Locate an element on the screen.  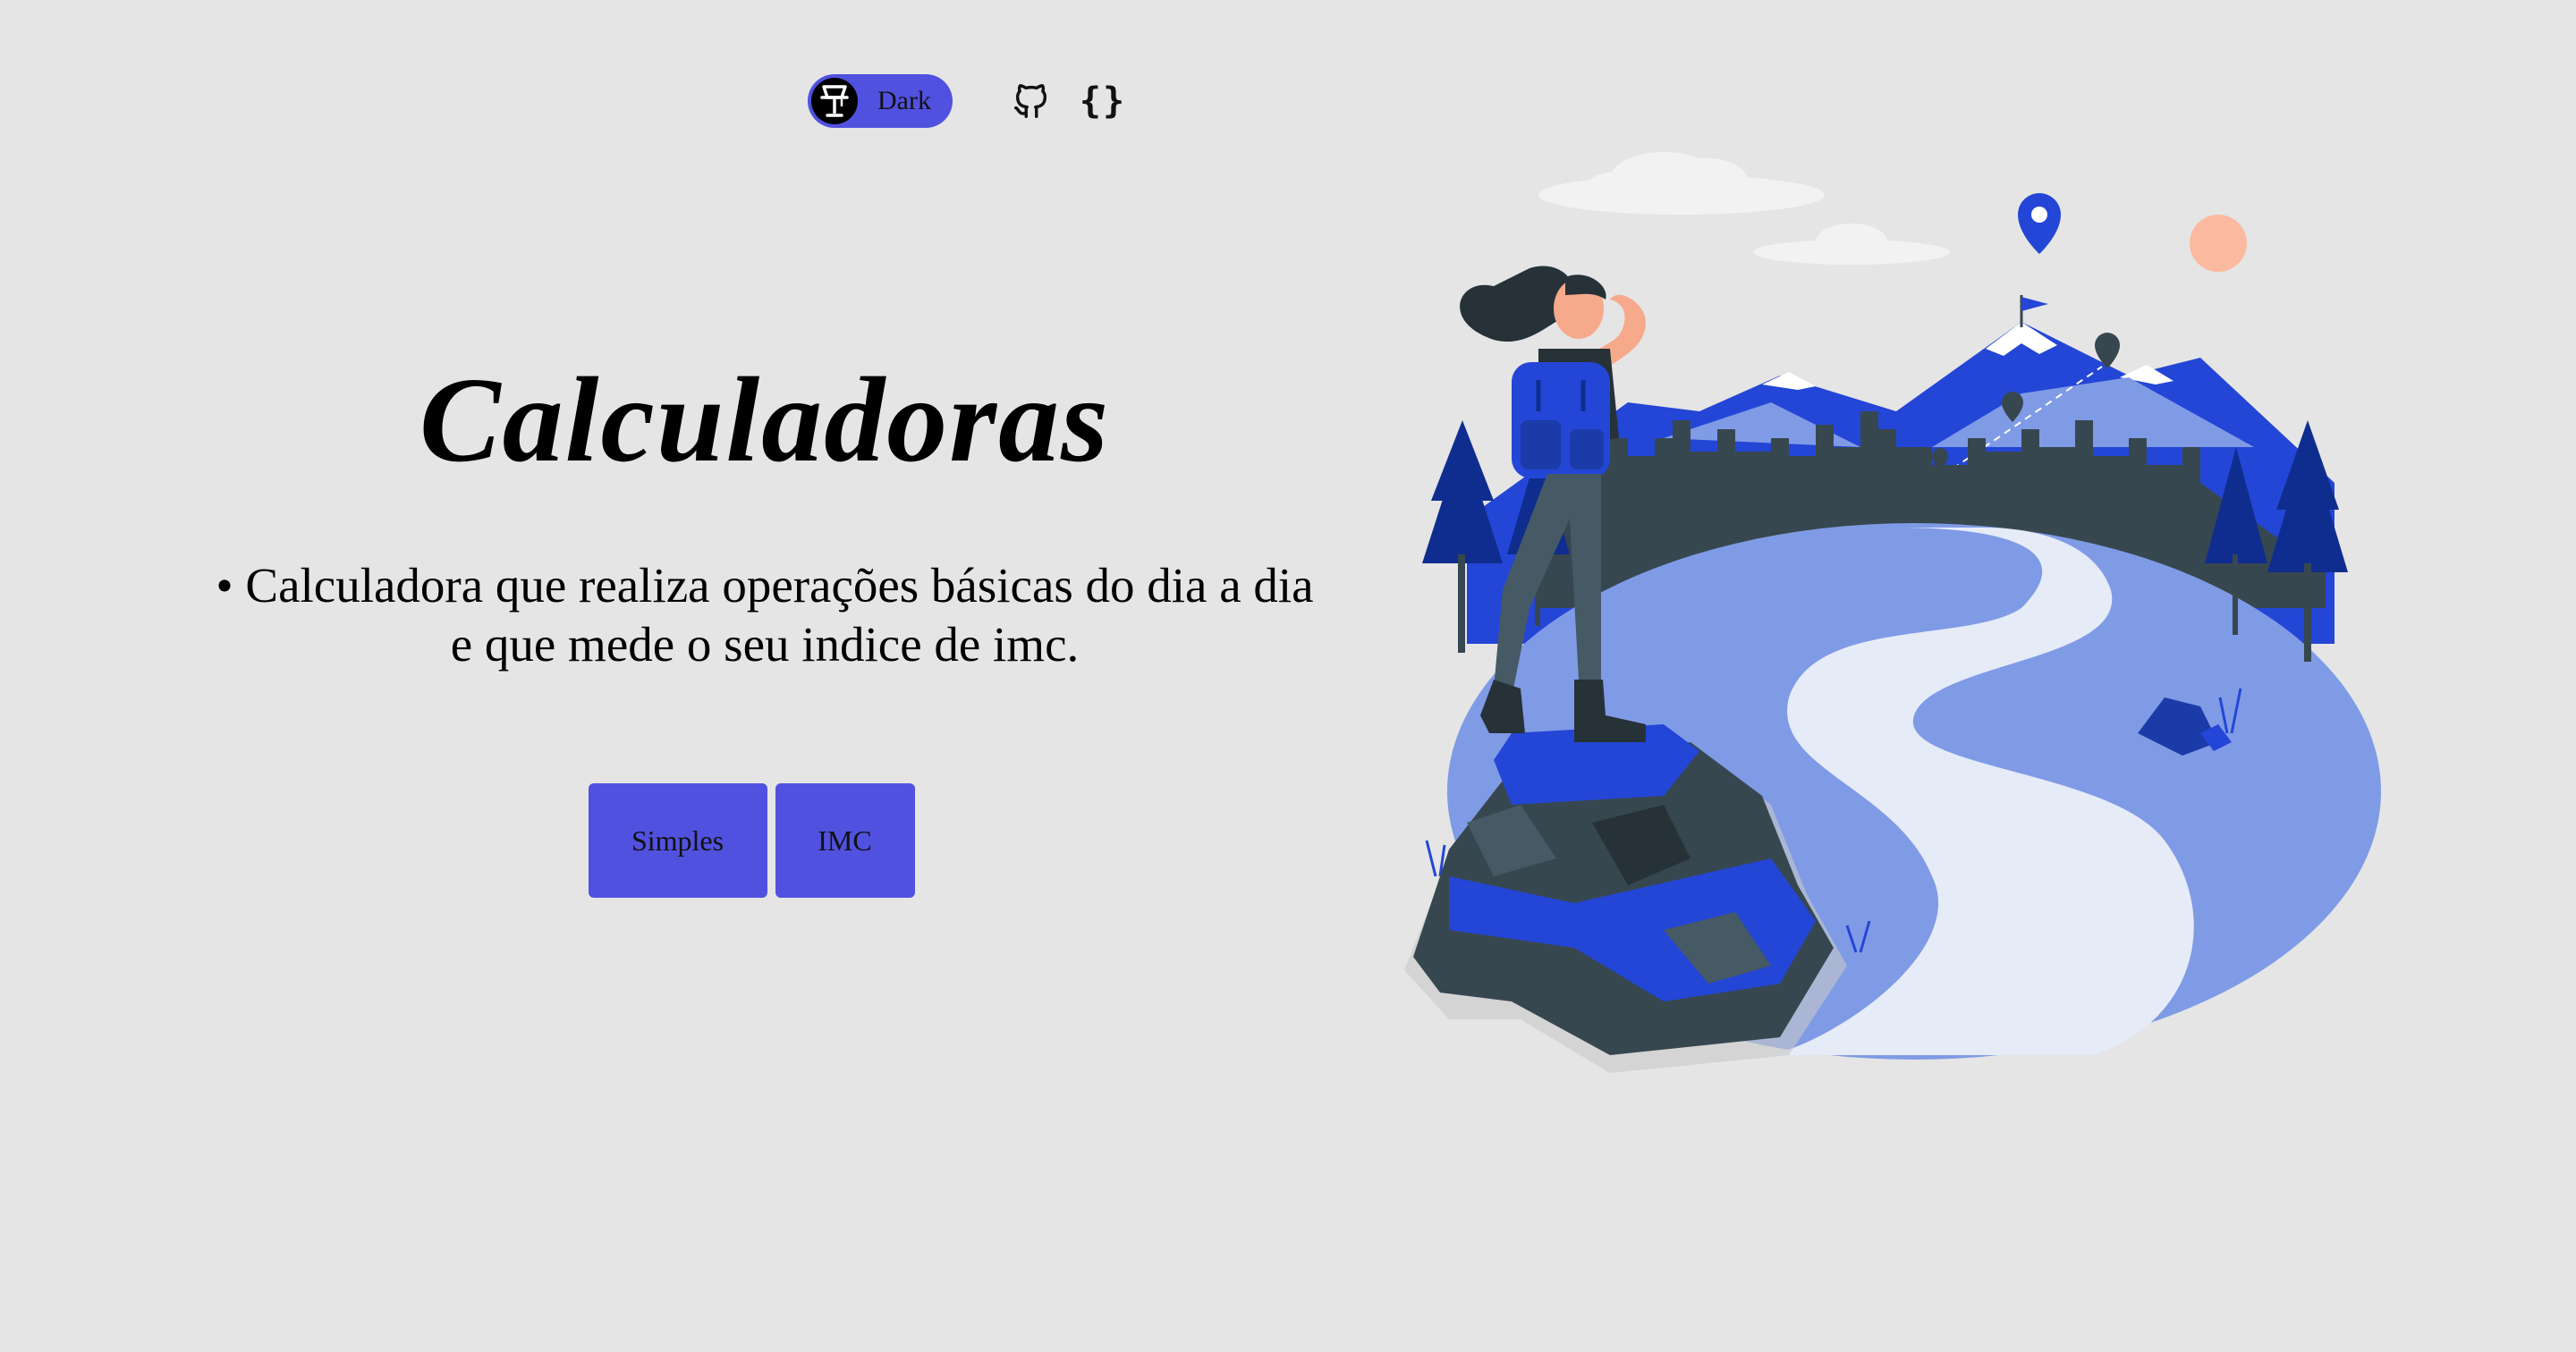
theme-toggle-label: Dark is located at coordinates (904, 100).